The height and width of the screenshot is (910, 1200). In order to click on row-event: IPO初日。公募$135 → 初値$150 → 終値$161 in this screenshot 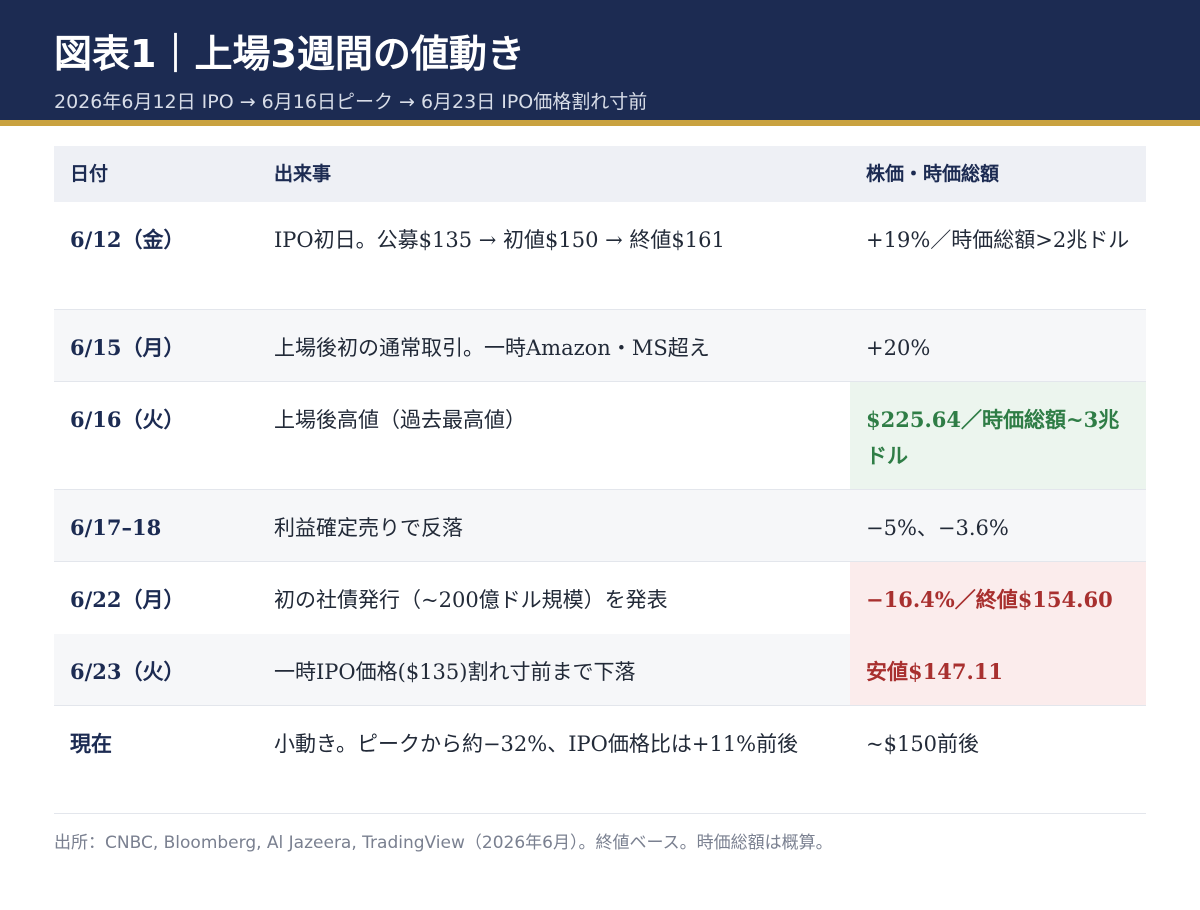, I will do `click(499, 240)`.